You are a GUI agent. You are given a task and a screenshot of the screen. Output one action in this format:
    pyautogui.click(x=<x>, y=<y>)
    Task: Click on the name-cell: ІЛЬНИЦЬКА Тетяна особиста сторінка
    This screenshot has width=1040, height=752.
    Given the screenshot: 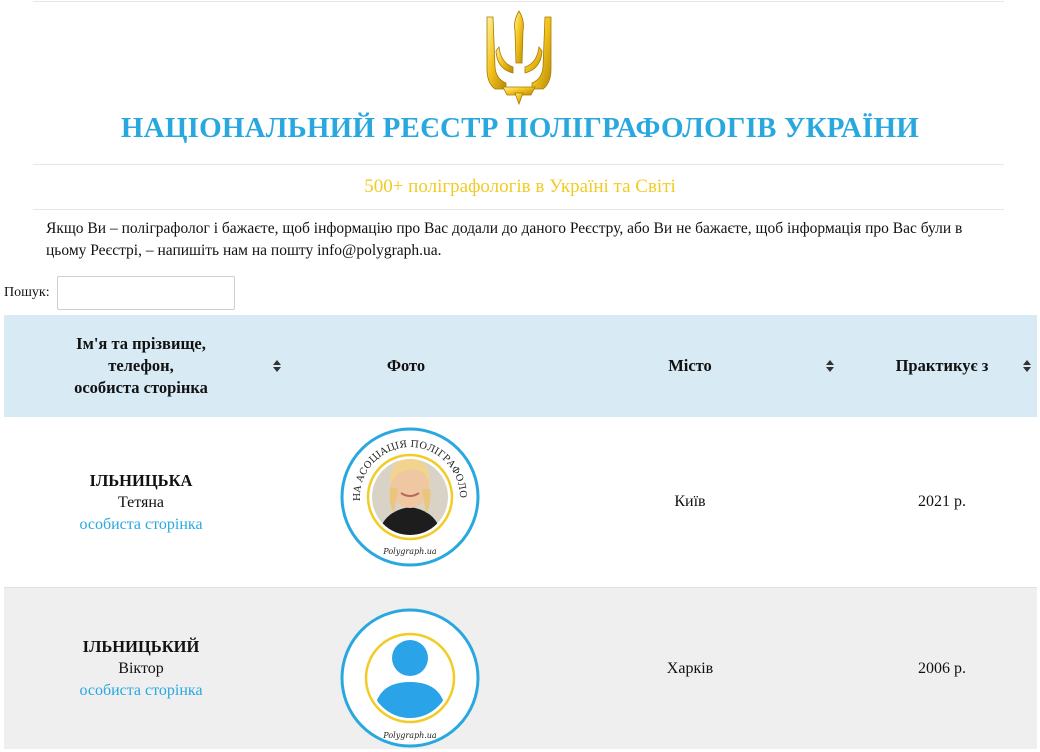 What is the action you would take?
    pyautogui.click(x=141, y=502)
    